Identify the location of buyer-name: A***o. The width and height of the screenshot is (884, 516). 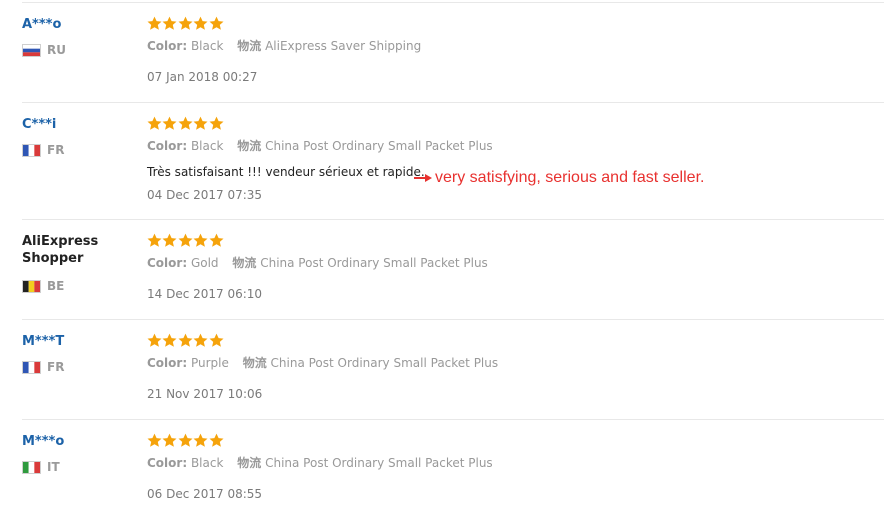
(79, 24).